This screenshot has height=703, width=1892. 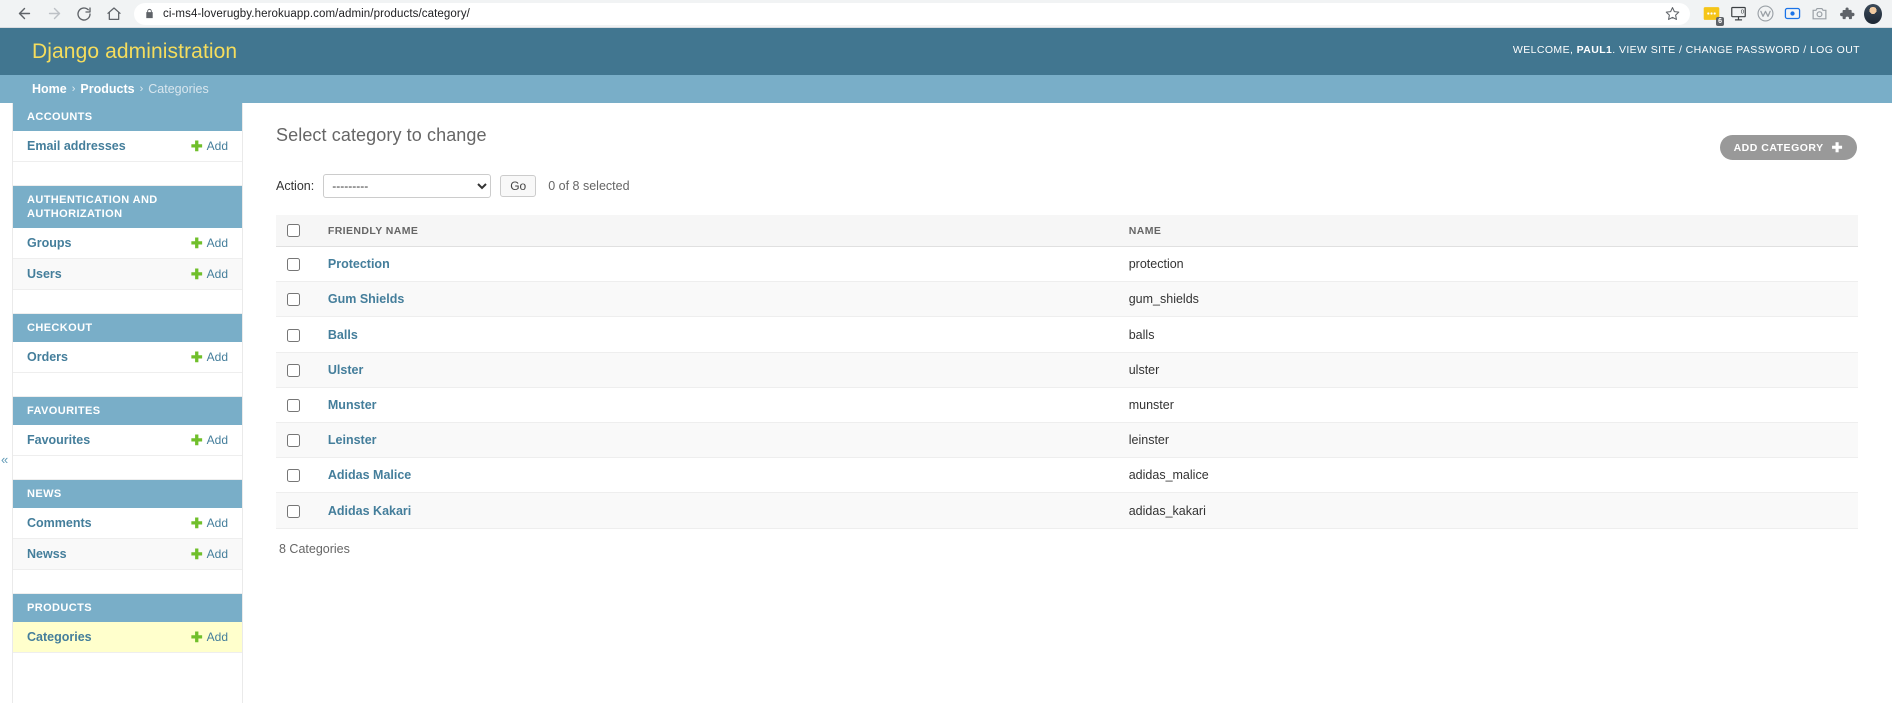 I want to click on cell-name: adidas_kakari, so click(x=1488, y=510).